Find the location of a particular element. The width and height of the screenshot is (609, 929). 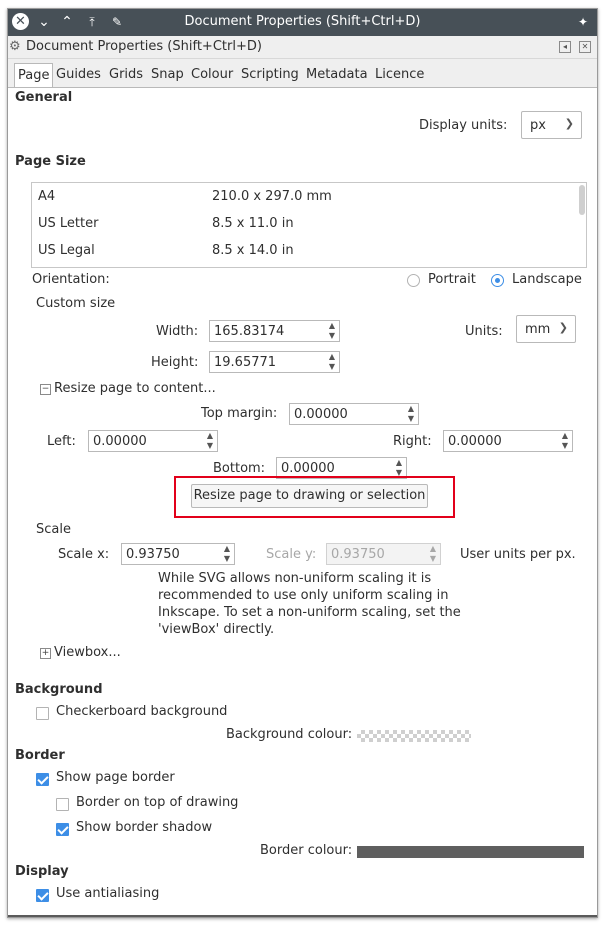

tab-page: Page is located at coordinates (34, 75).